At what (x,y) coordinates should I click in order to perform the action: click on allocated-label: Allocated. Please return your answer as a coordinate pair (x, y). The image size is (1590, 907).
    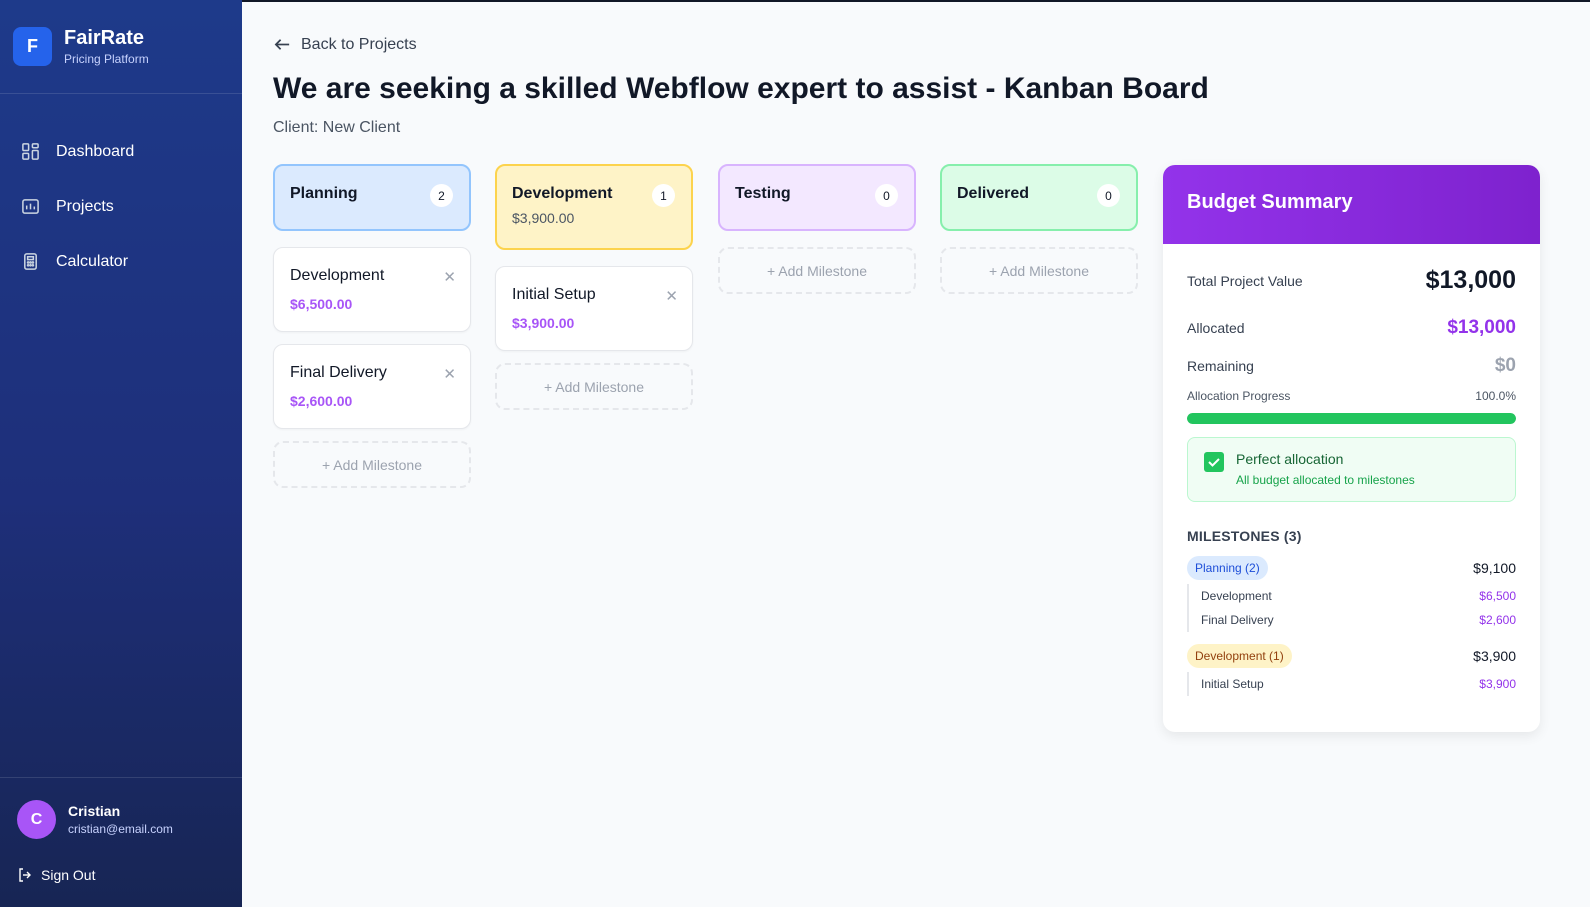
    Looking at the image, I should click on (1216, 328).